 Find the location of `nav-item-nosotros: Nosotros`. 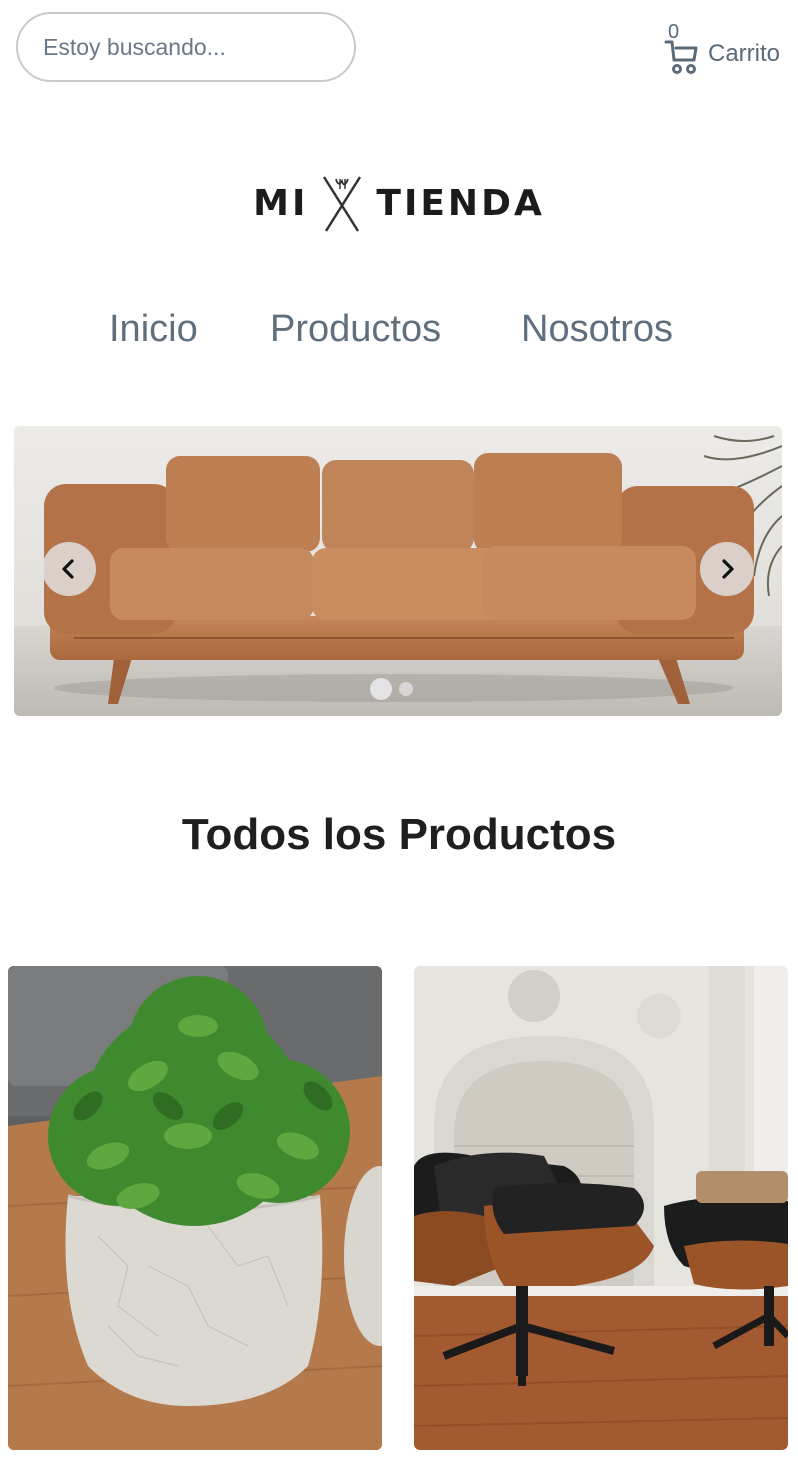

nav-item-nosotros: Nosotros is located at coordinates (597, 329).